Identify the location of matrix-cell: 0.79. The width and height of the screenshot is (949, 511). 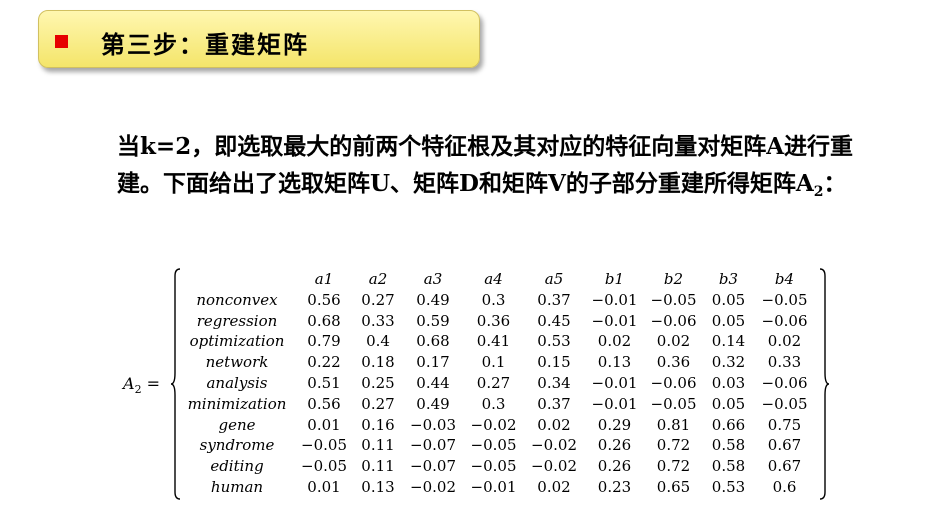
(324, 341).